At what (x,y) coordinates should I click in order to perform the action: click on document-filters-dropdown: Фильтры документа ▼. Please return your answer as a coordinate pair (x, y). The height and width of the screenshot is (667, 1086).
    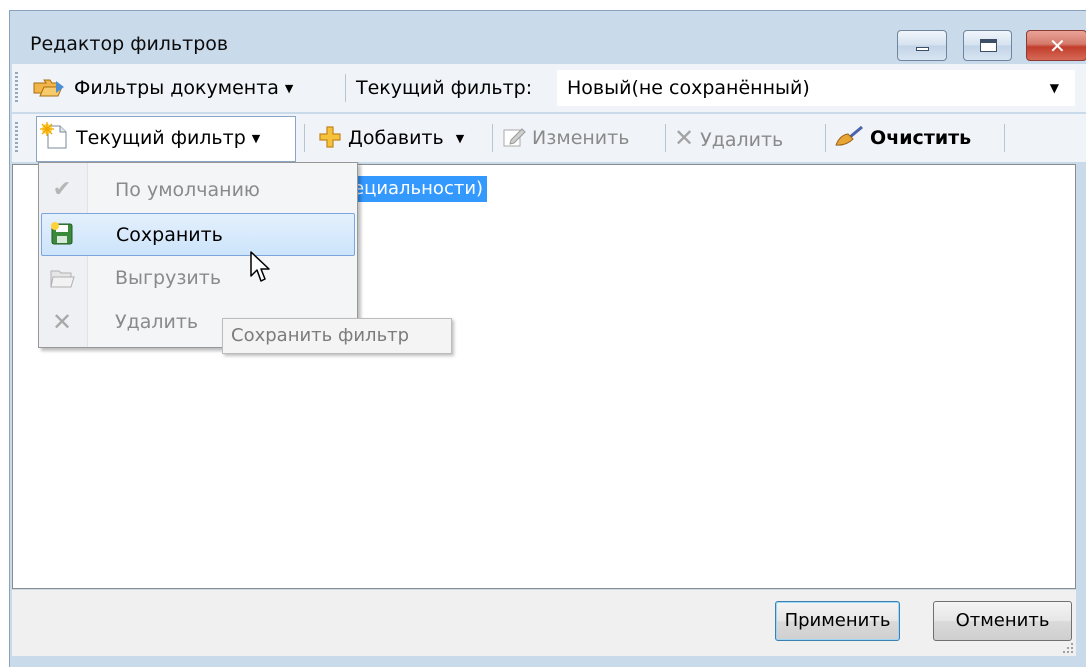
    Looking at the image, I should click on (162, 88).